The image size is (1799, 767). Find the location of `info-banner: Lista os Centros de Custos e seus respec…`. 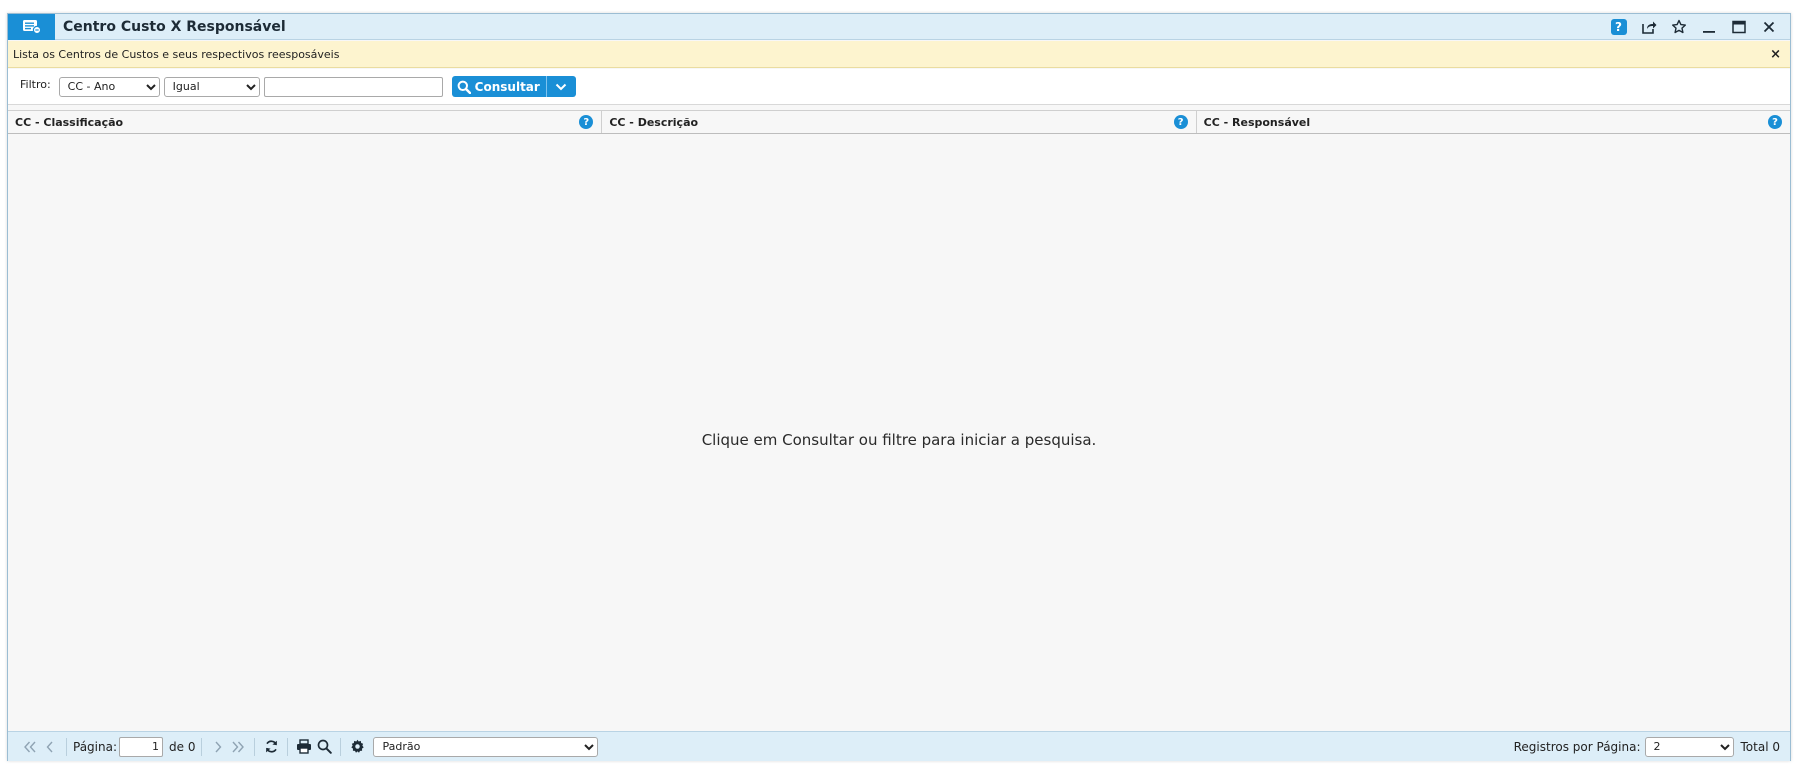

info-banner: Lista os Centros de Custos e seus respec… is located at coordinates (899, 54).